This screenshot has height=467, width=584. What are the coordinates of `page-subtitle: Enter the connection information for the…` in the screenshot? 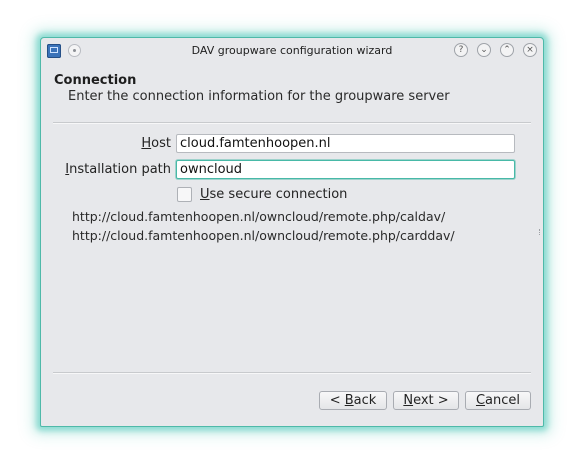 It's located at (259, 96).